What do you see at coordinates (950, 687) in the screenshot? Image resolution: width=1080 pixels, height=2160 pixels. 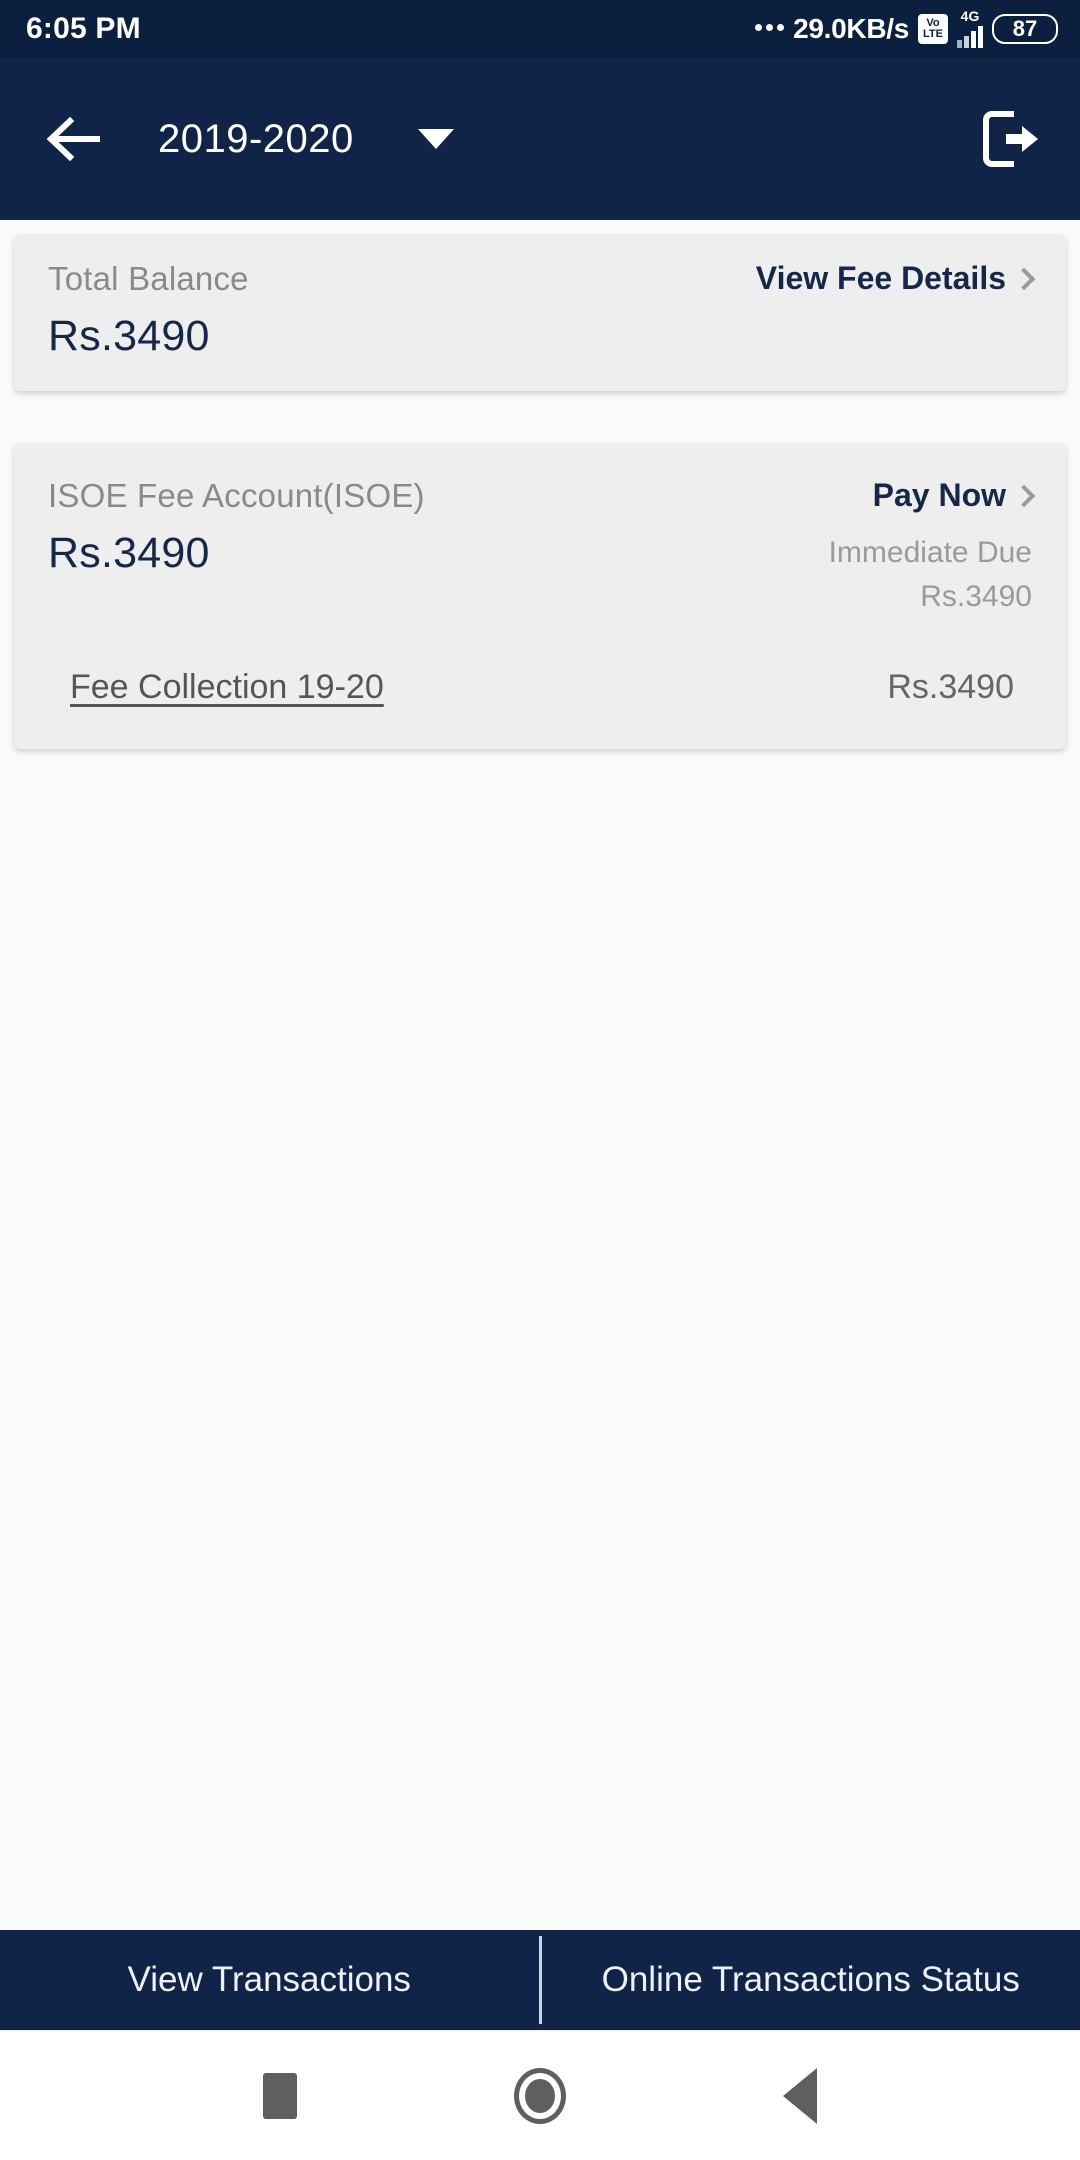 I see `fee-item-amount: Rs.3490` at bounding box center [950, 687].